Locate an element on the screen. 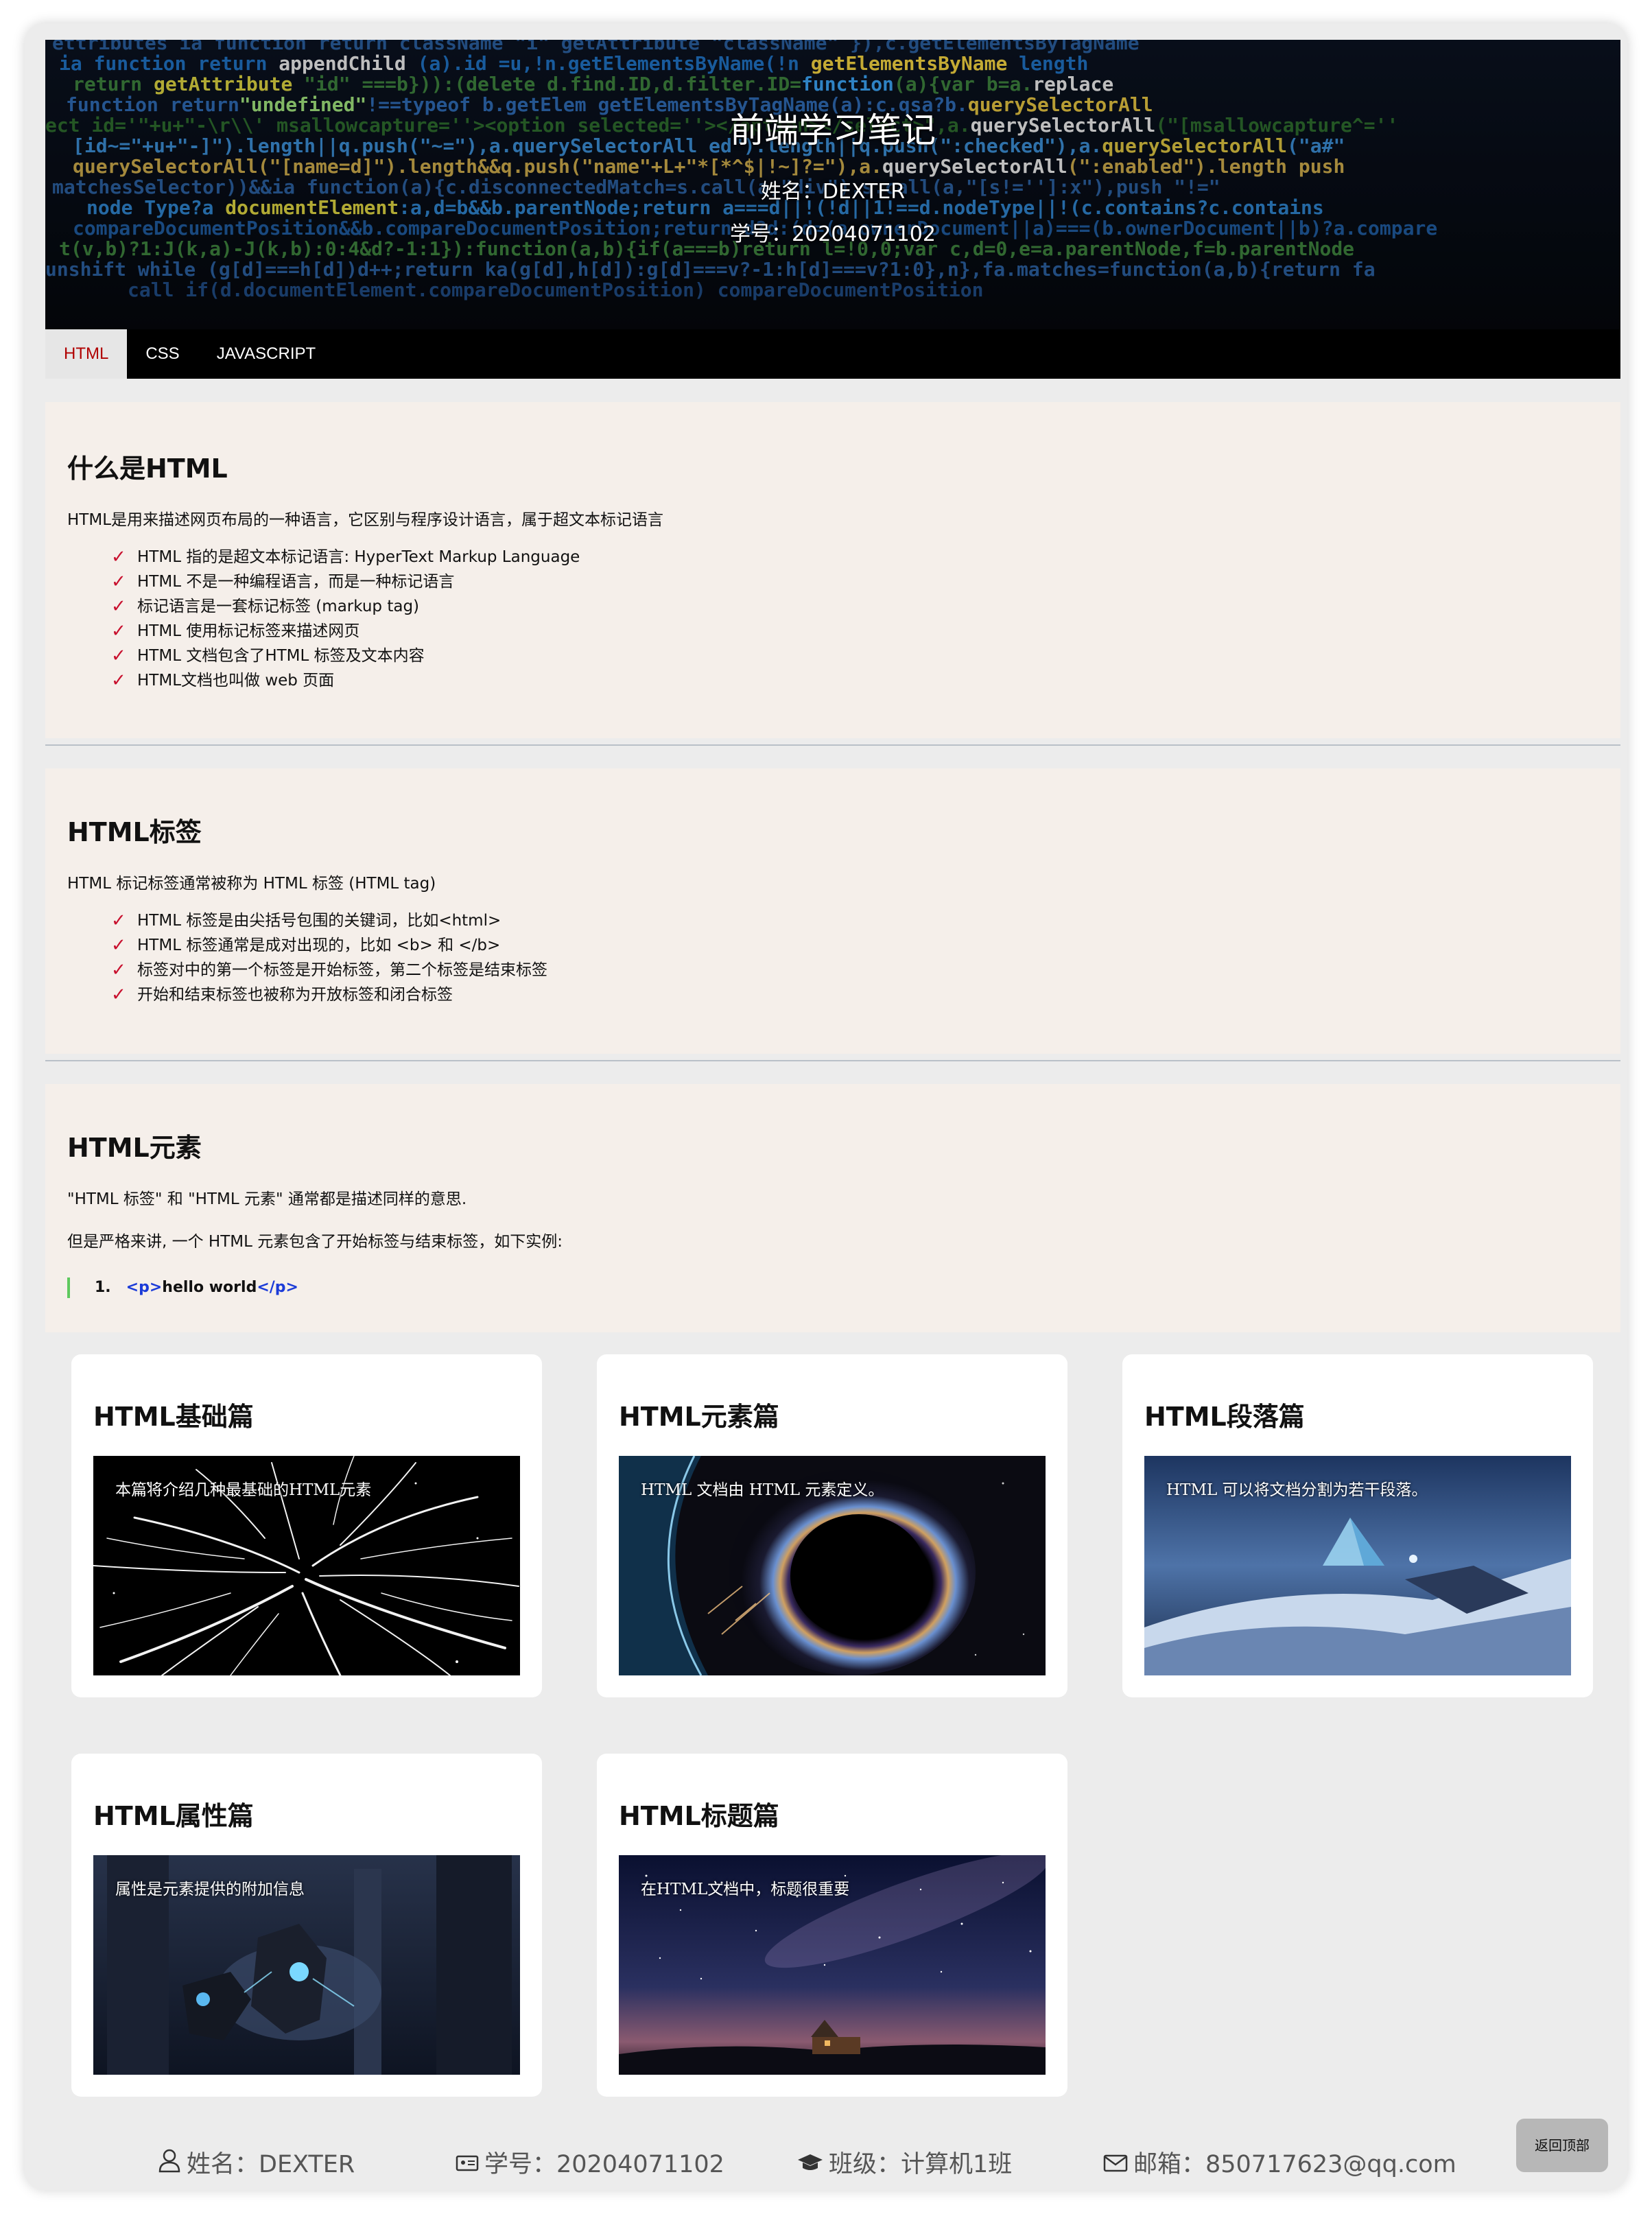  section-description-2: 但是严格来讲, 一个 HTML 元素包含了开始标签与结束标签，如下实例: is located at coordinates (315, 1242).